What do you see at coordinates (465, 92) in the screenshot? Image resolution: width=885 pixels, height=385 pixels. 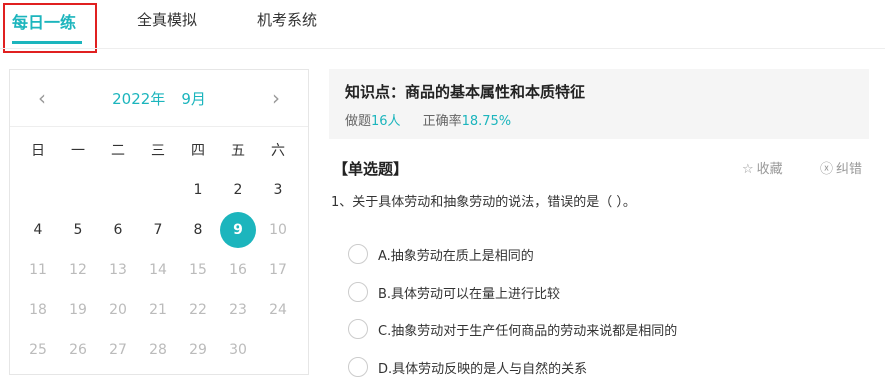 I see `knowledge-point-title: 知识点：商品的基本属性和本质特征` at bounding box center [465, 92].